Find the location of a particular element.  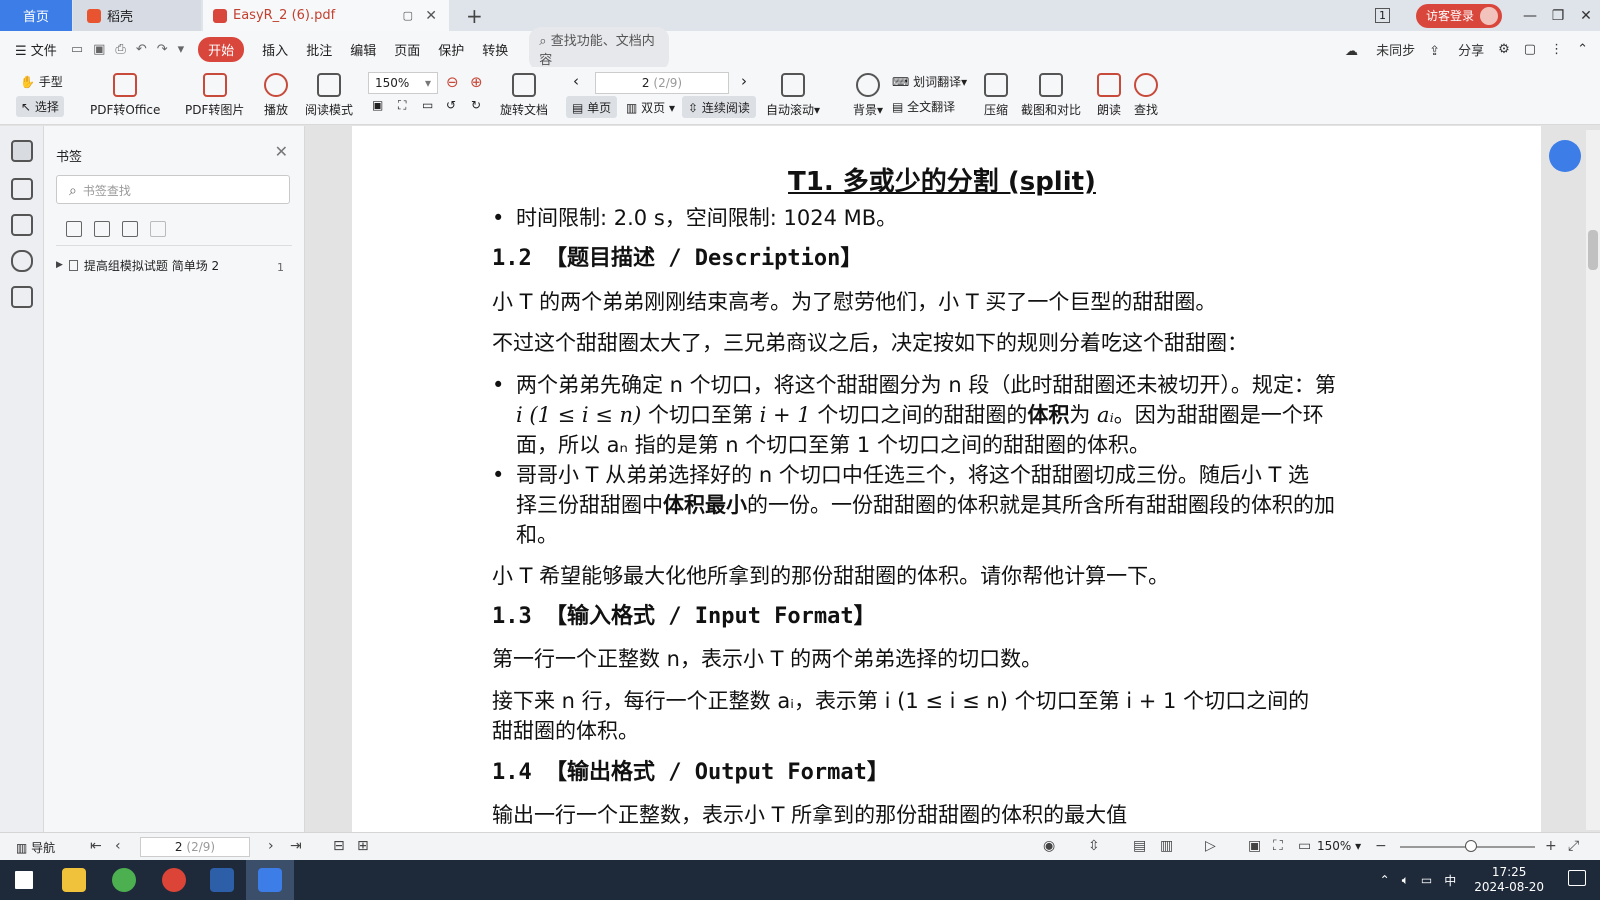

thumbnail-icon is located at coordinates (22, 189).